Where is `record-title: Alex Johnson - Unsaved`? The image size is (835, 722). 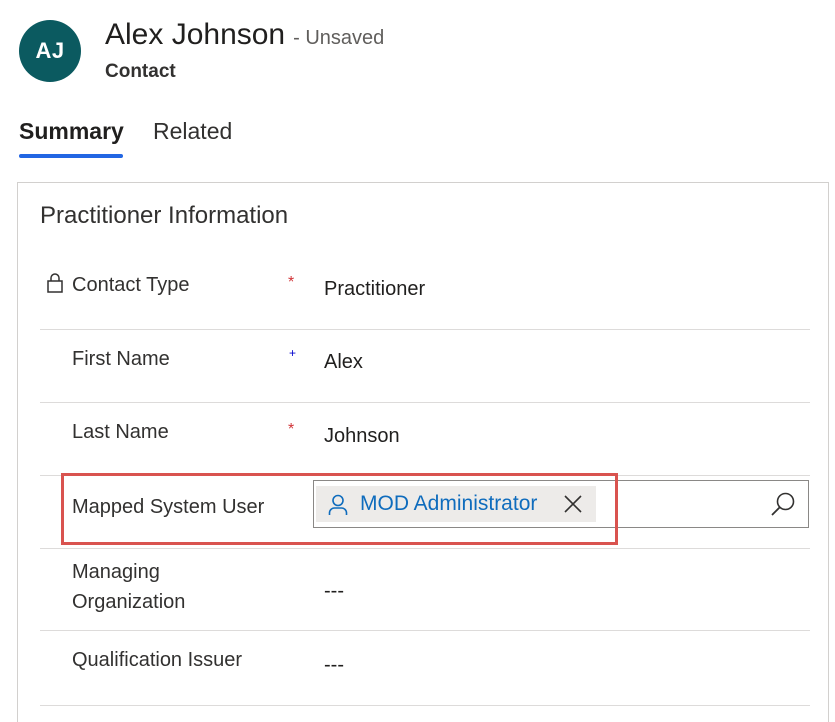
record-title: Alex Johnson - Unsaved is located at coordinates (244, 35).